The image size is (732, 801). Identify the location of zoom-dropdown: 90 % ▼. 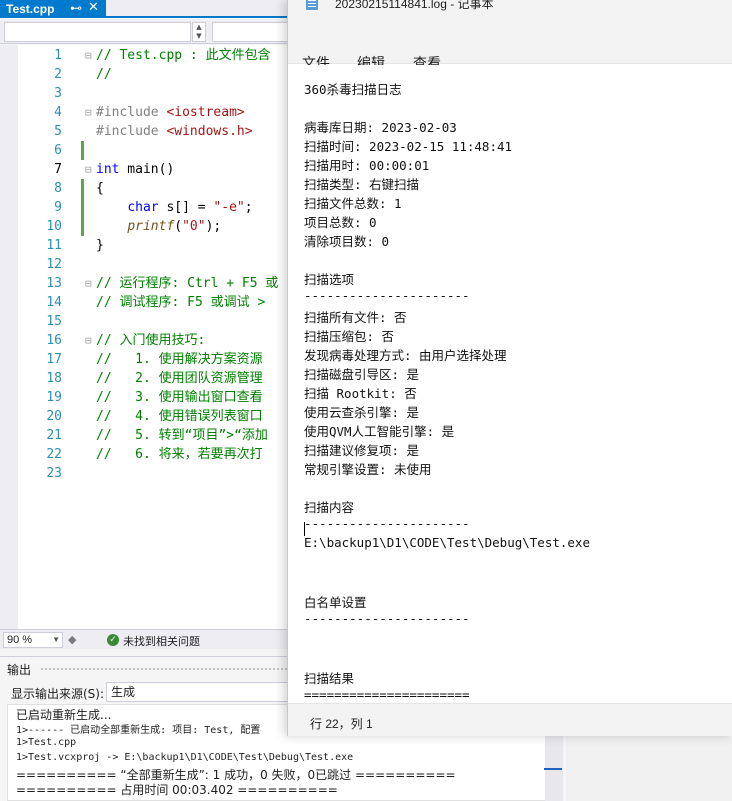
(33, 640).